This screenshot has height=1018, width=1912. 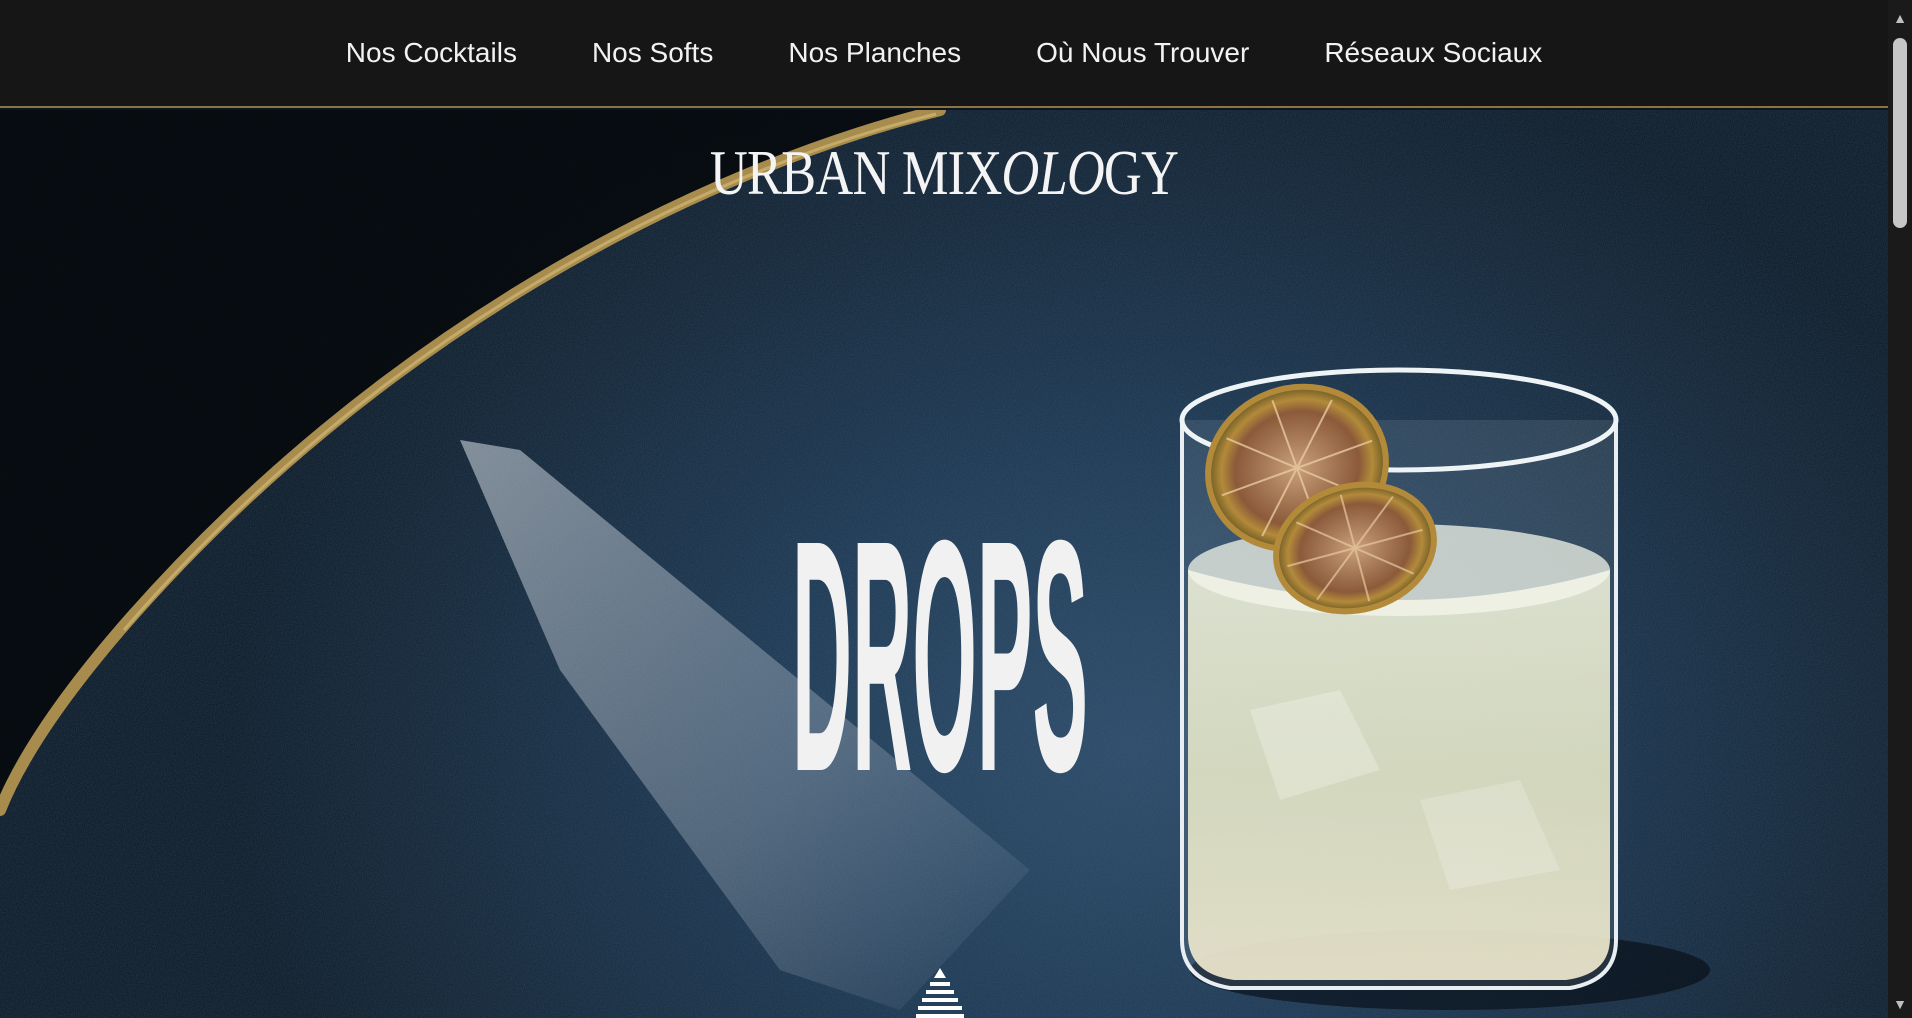 What do you see at coordinates (1900, 1004) in the screenshot?
I see `scroll-down-arrow-icon: ▼` at bounding box center [1900, 1004].